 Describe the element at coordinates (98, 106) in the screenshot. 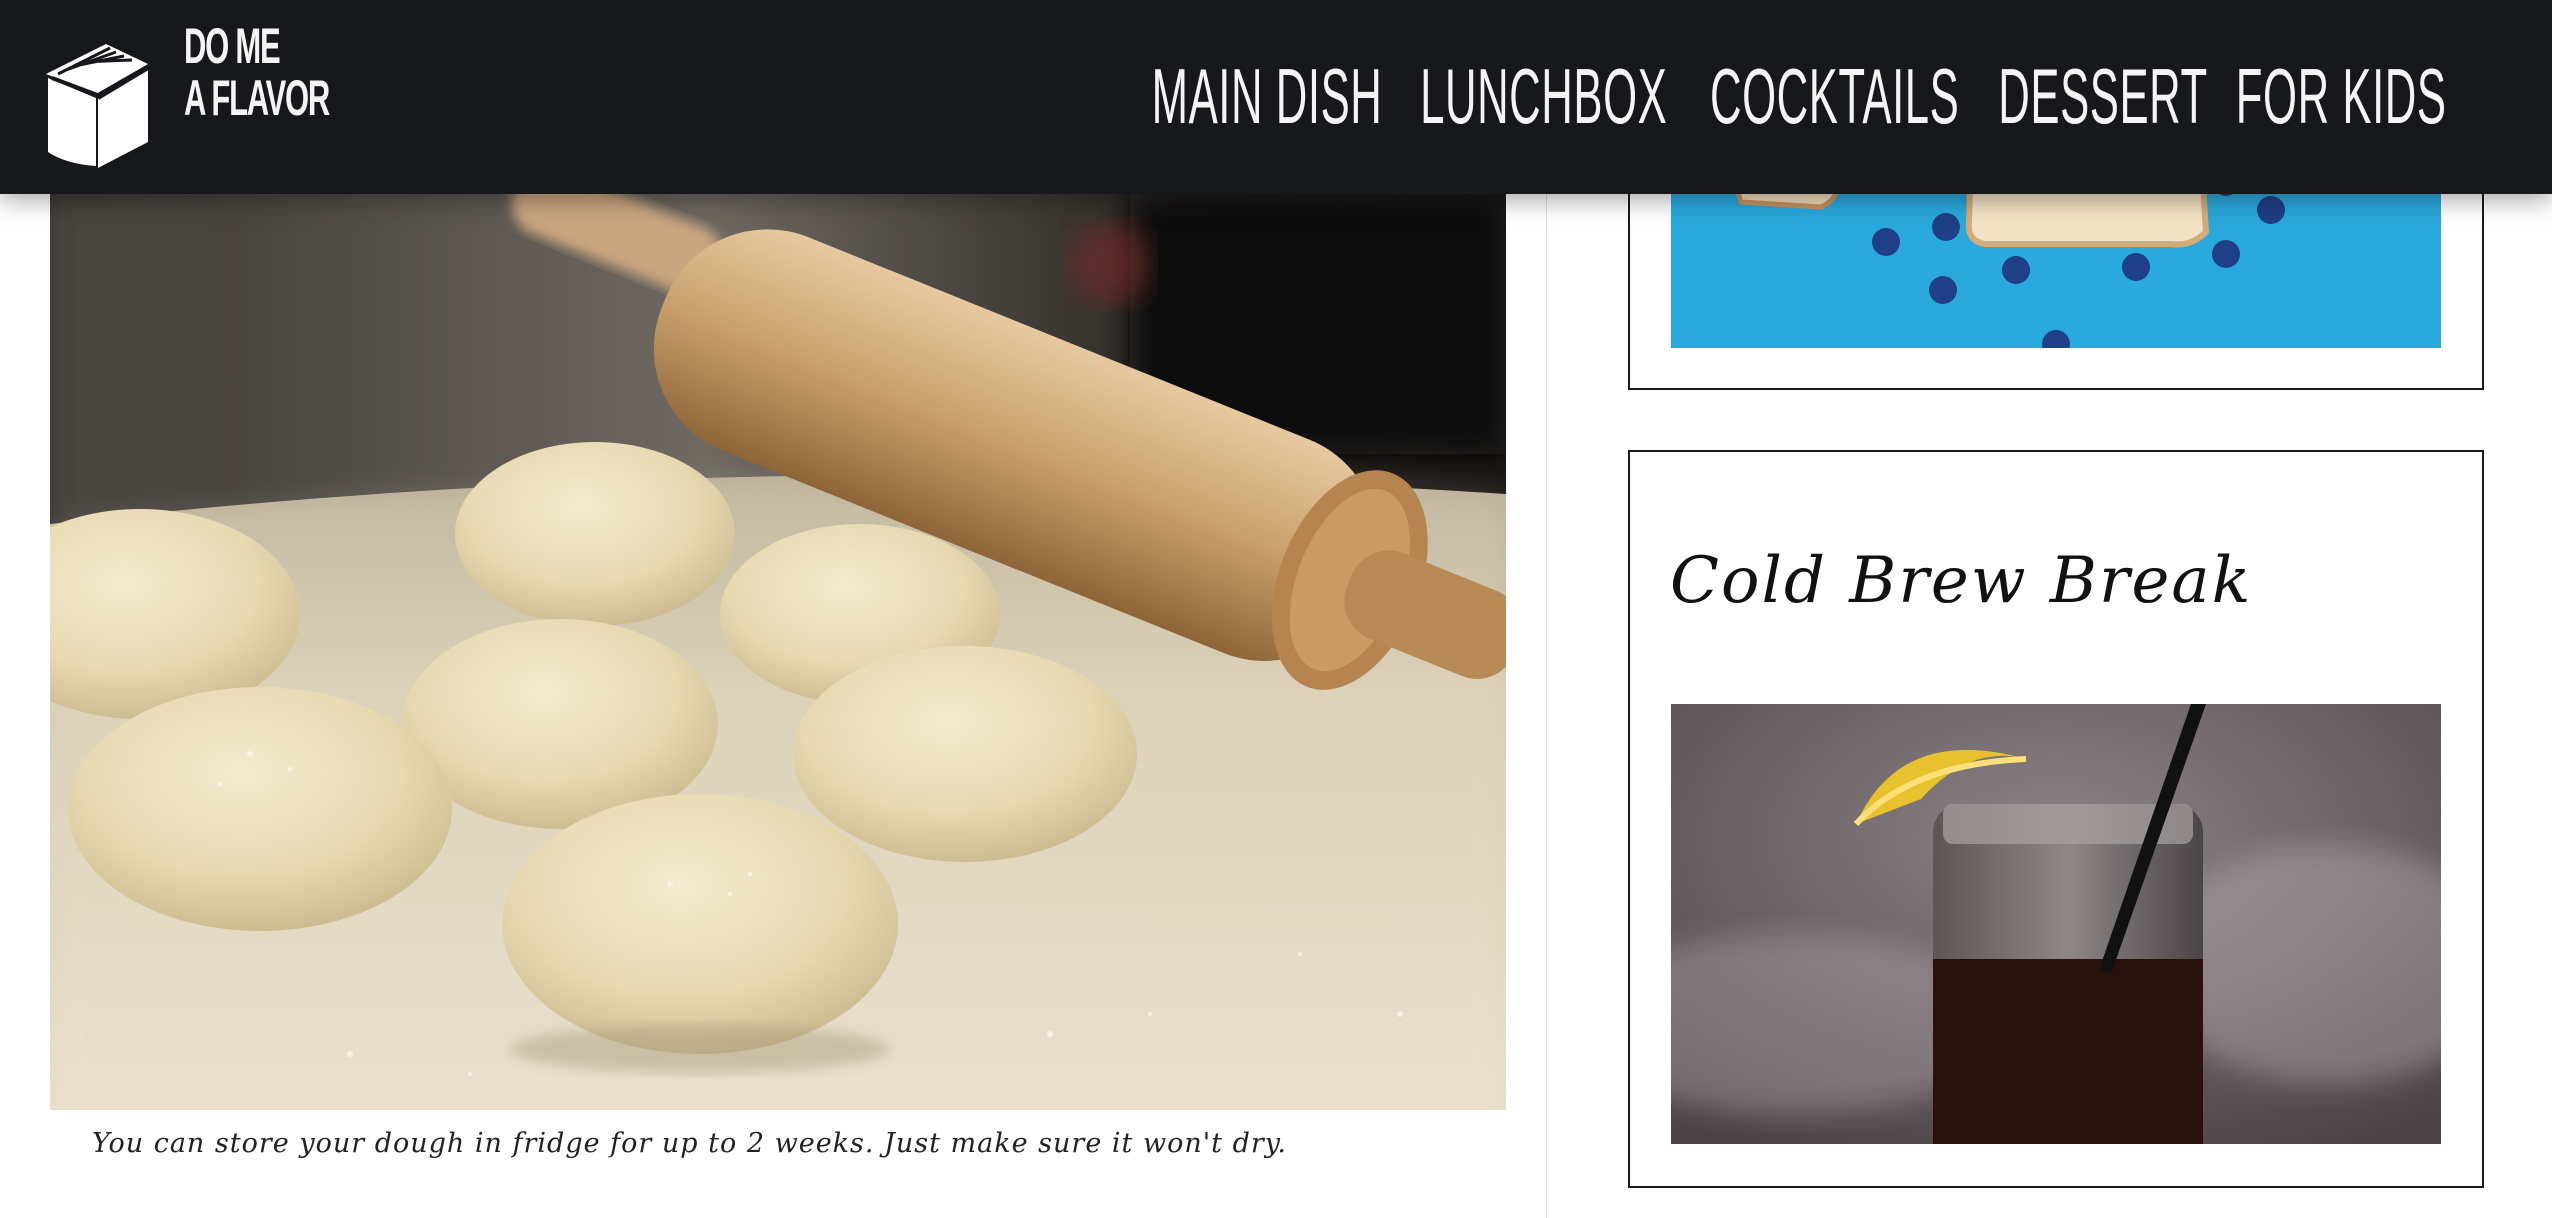

I see `book-icon` at that location.